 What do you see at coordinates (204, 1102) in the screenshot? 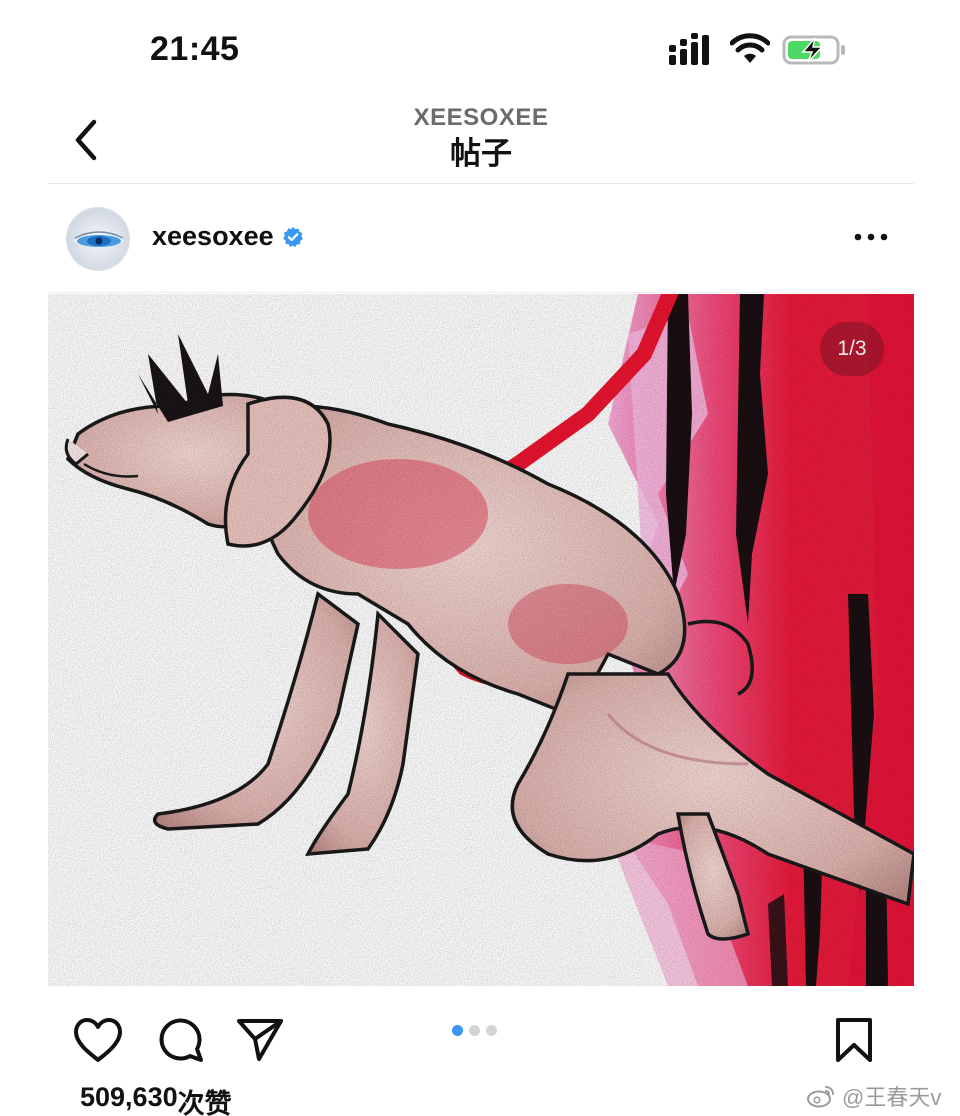
I see `likes-suffix: 次赞` at bounding box center [204, 1102].